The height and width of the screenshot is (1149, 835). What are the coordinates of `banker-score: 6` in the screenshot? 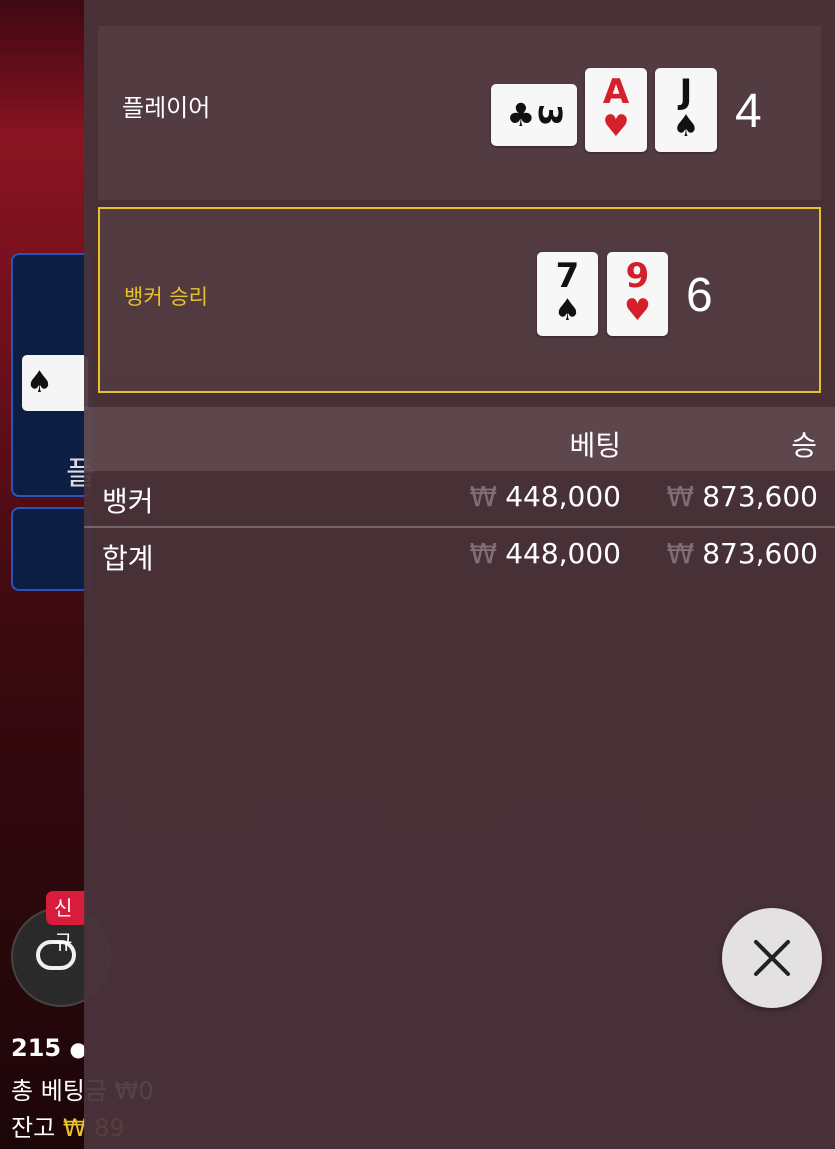 It's located at (699, 295).